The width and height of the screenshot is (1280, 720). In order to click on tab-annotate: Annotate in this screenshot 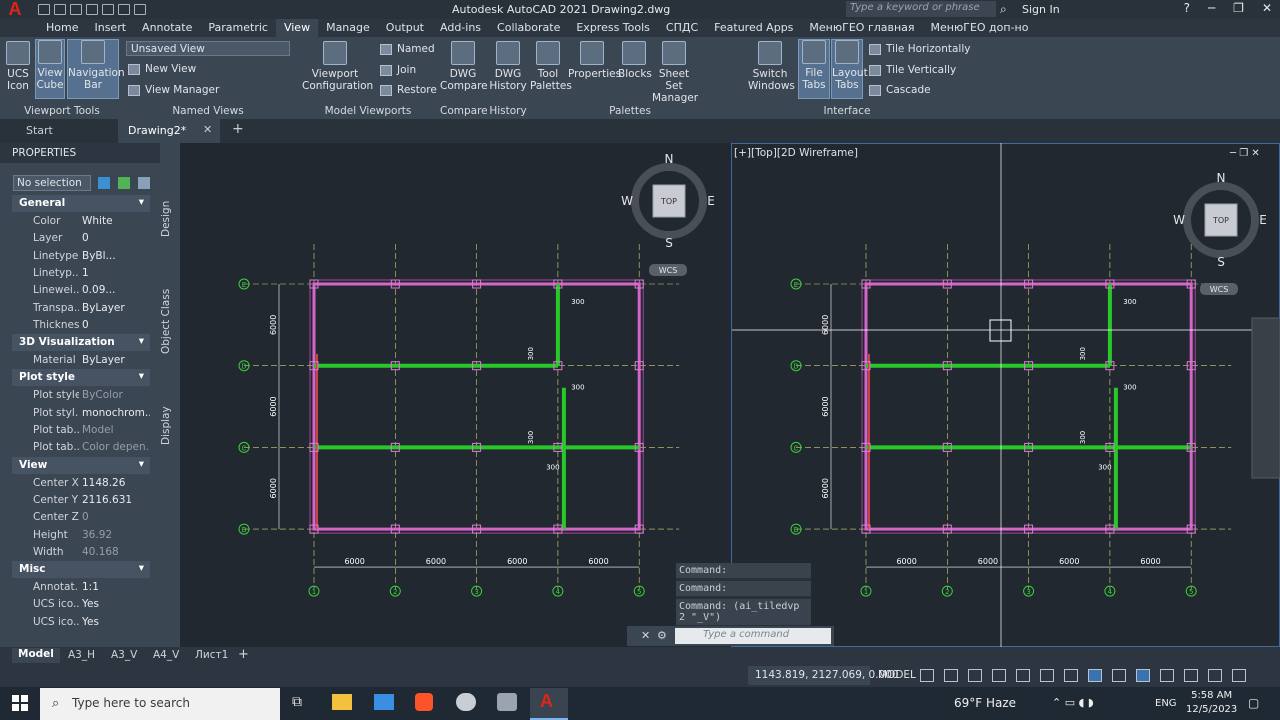, I will do `click(167, 28)`.